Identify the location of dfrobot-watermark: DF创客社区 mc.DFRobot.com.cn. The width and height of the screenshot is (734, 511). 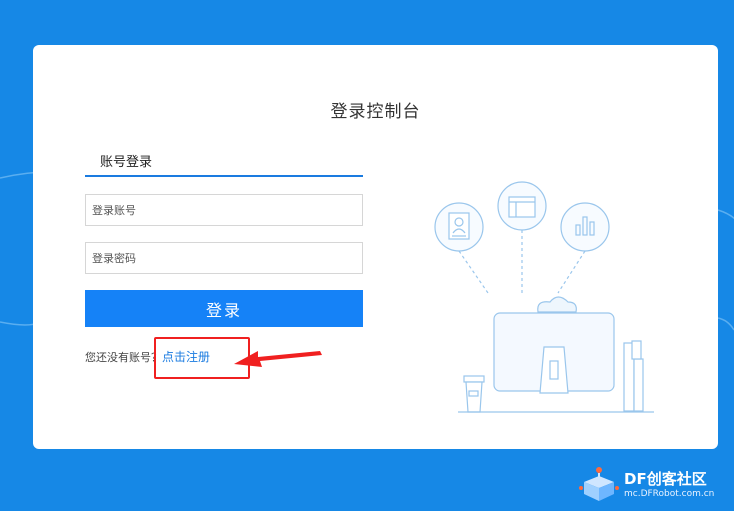
(653, 486).